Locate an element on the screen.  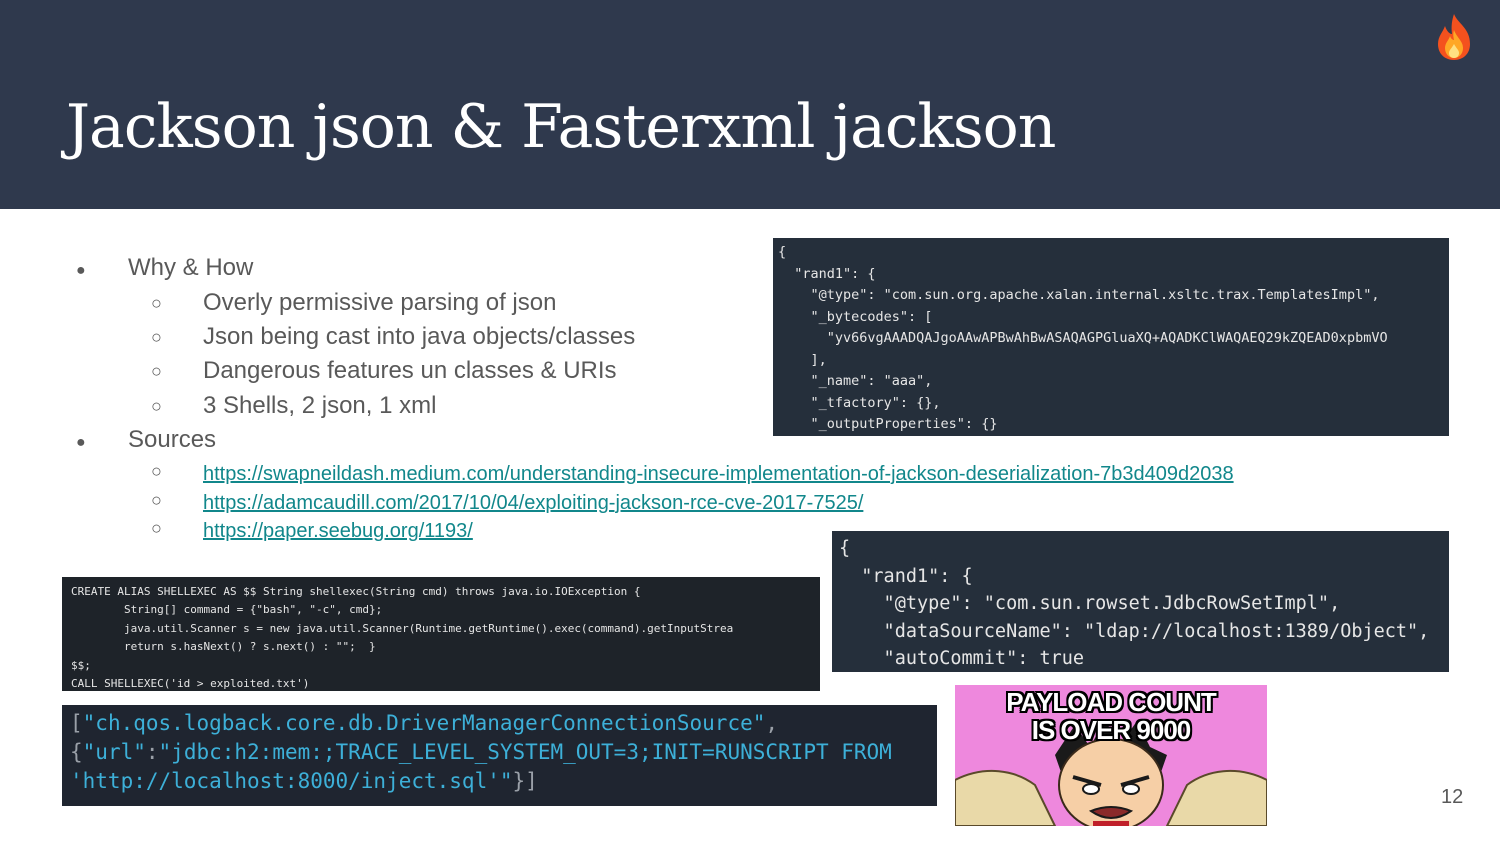
code-line: 'http://localhost:8000/inject.sql'"}] is located at coordinates (503, 781).